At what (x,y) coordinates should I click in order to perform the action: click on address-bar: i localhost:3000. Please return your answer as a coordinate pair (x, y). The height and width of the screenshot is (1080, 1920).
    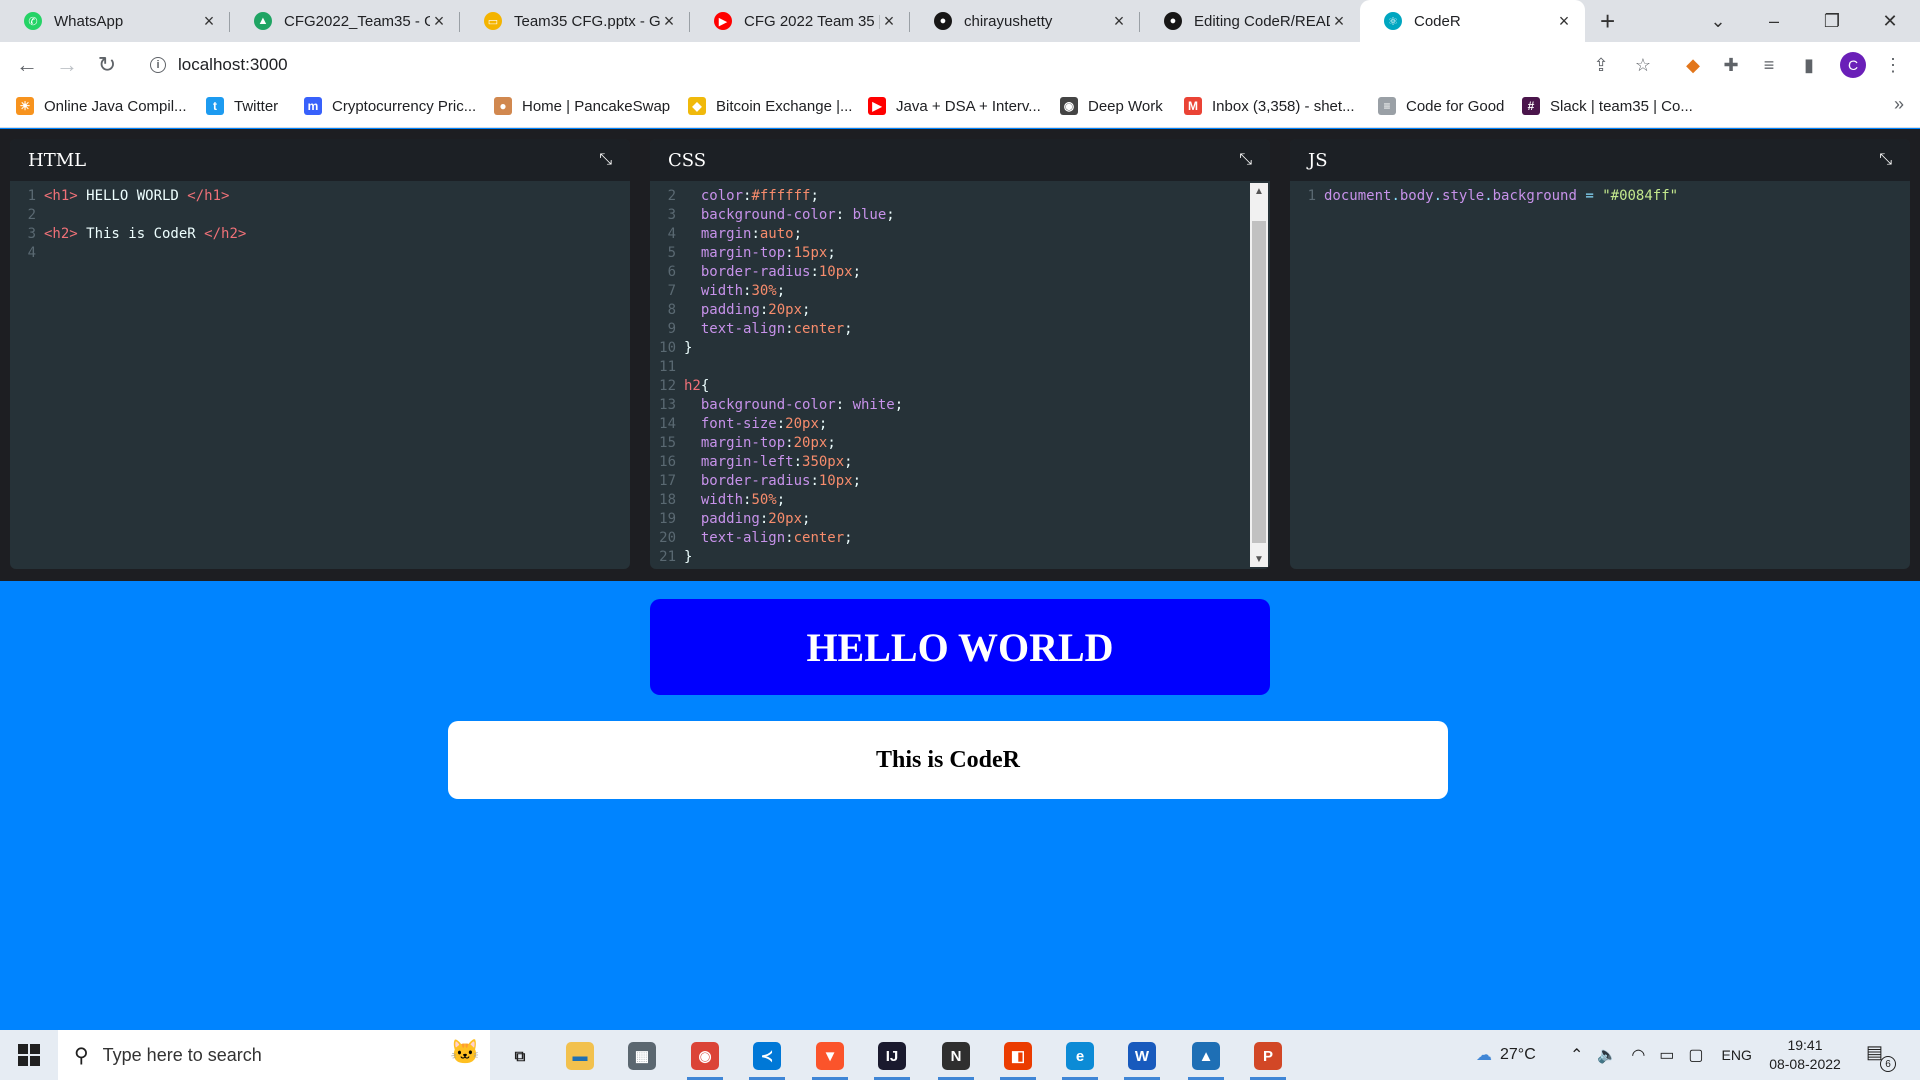
    Looking at the image, I should click on (898, 65).